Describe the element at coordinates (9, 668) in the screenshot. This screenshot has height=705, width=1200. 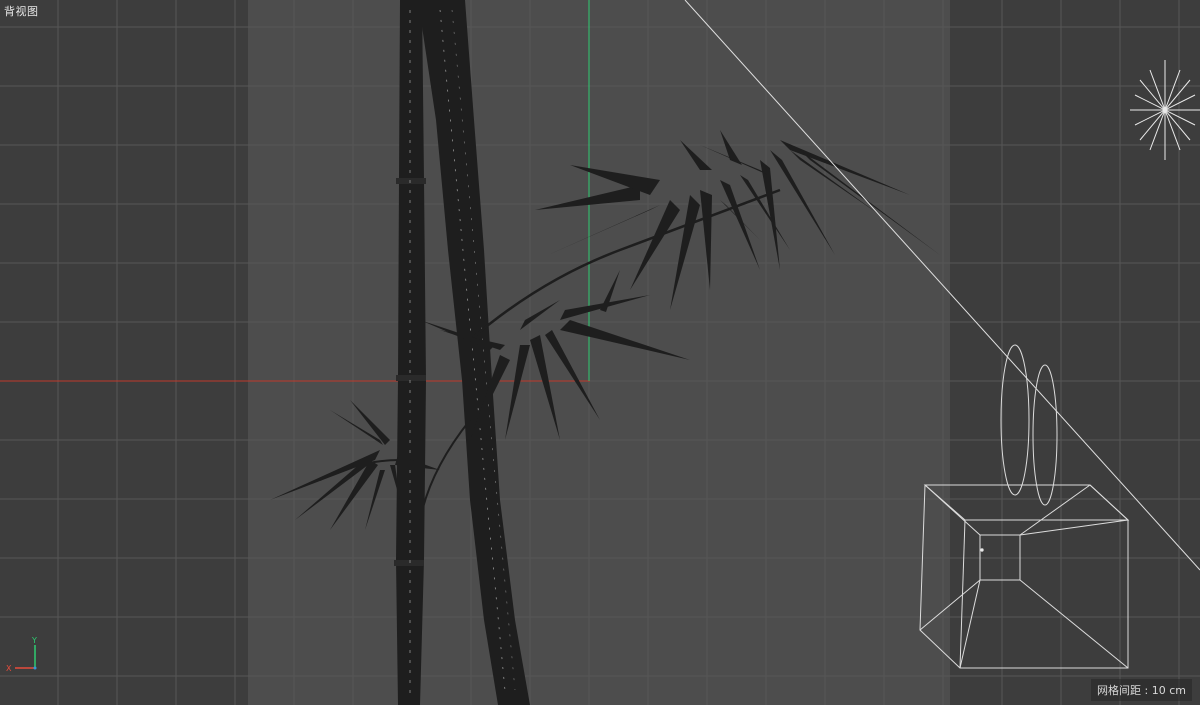
I see `gizmo-x-label: X` at that location.